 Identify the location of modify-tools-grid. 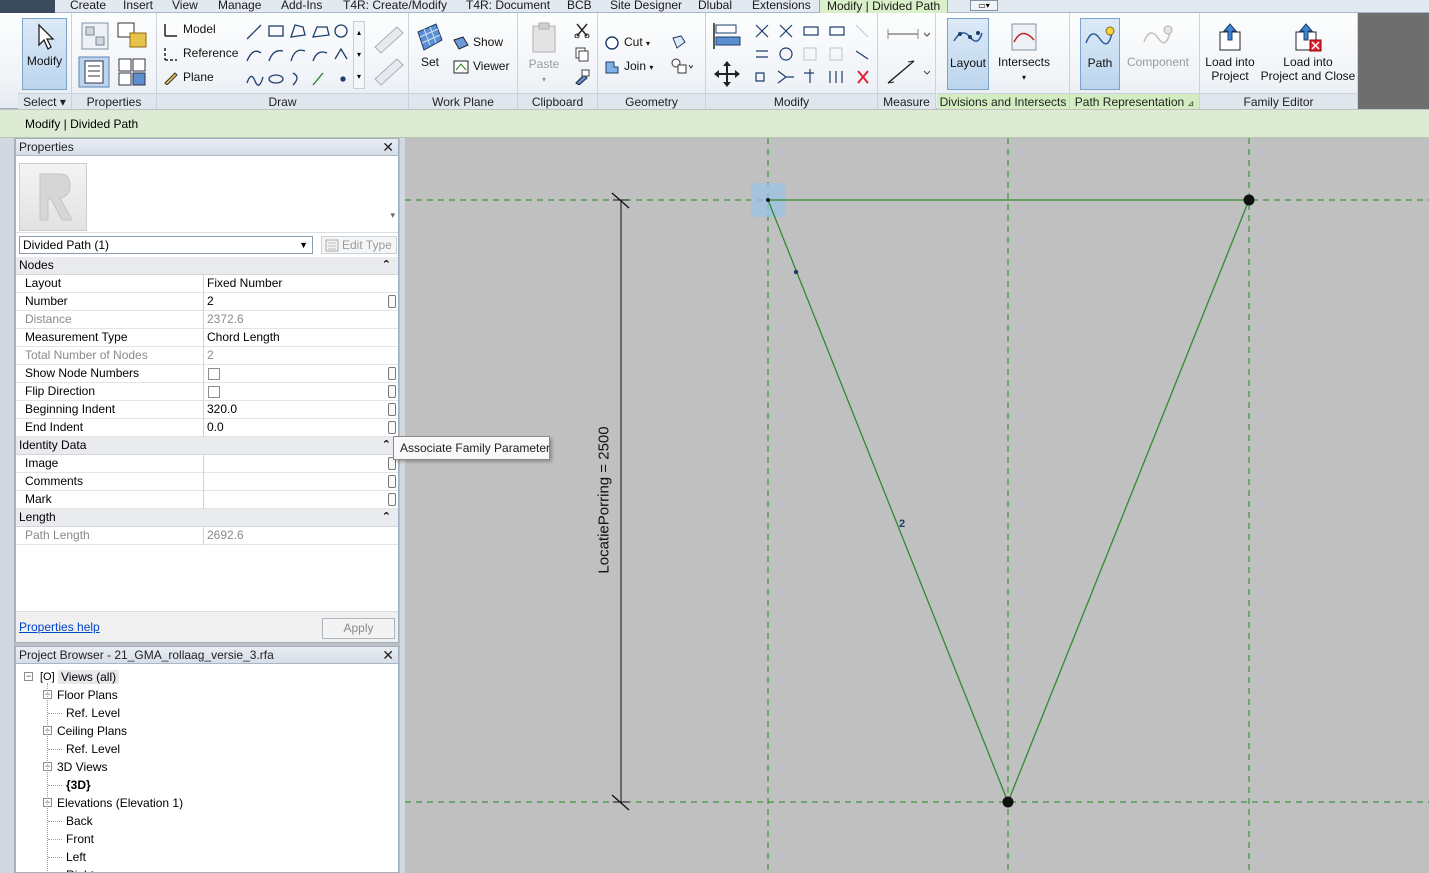
(813, 56).